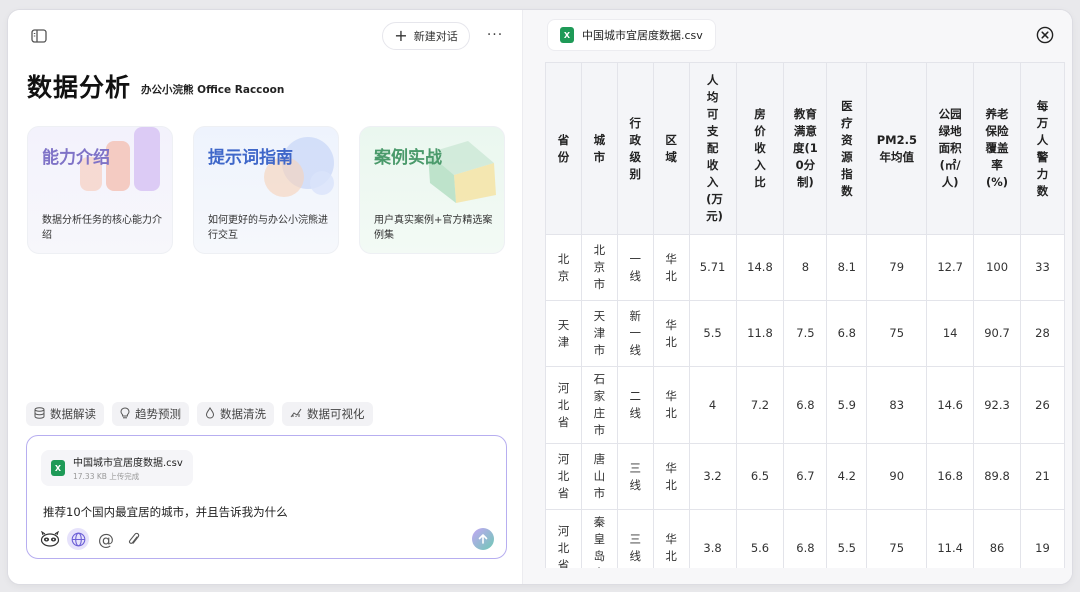 The image size is (1080, 592). I want to click on table-cell: 33, so click(1042, 267).